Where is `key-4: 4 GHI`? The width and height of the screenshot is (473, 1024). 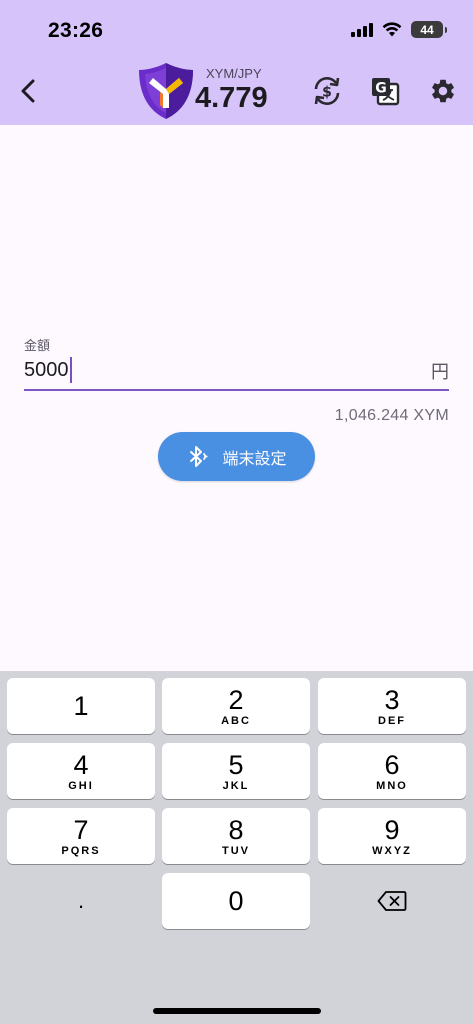 key-4: 4 GHI is located at coordinates (81, 771).